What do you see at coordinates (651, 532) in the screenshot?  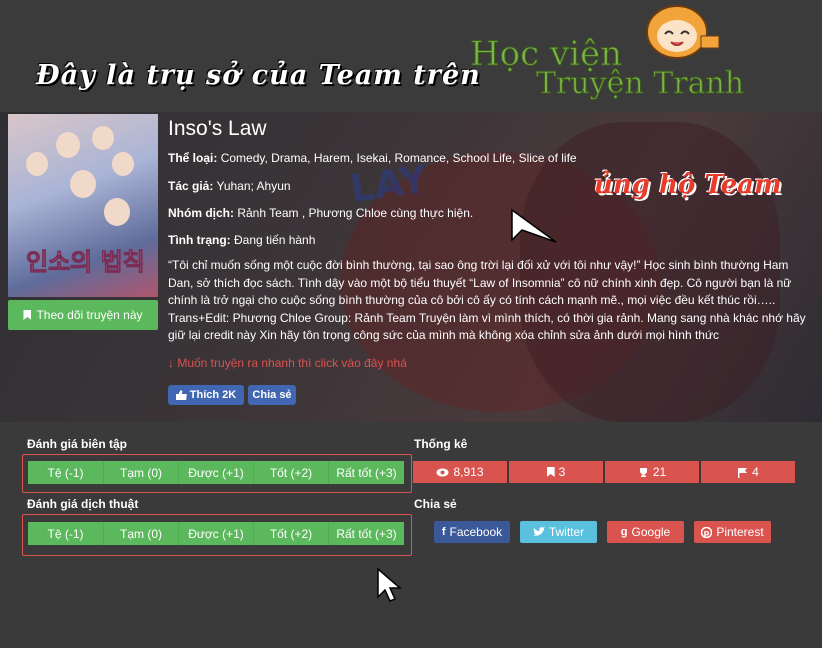 I see `google-label: Google` at bounding box center [651, 532].